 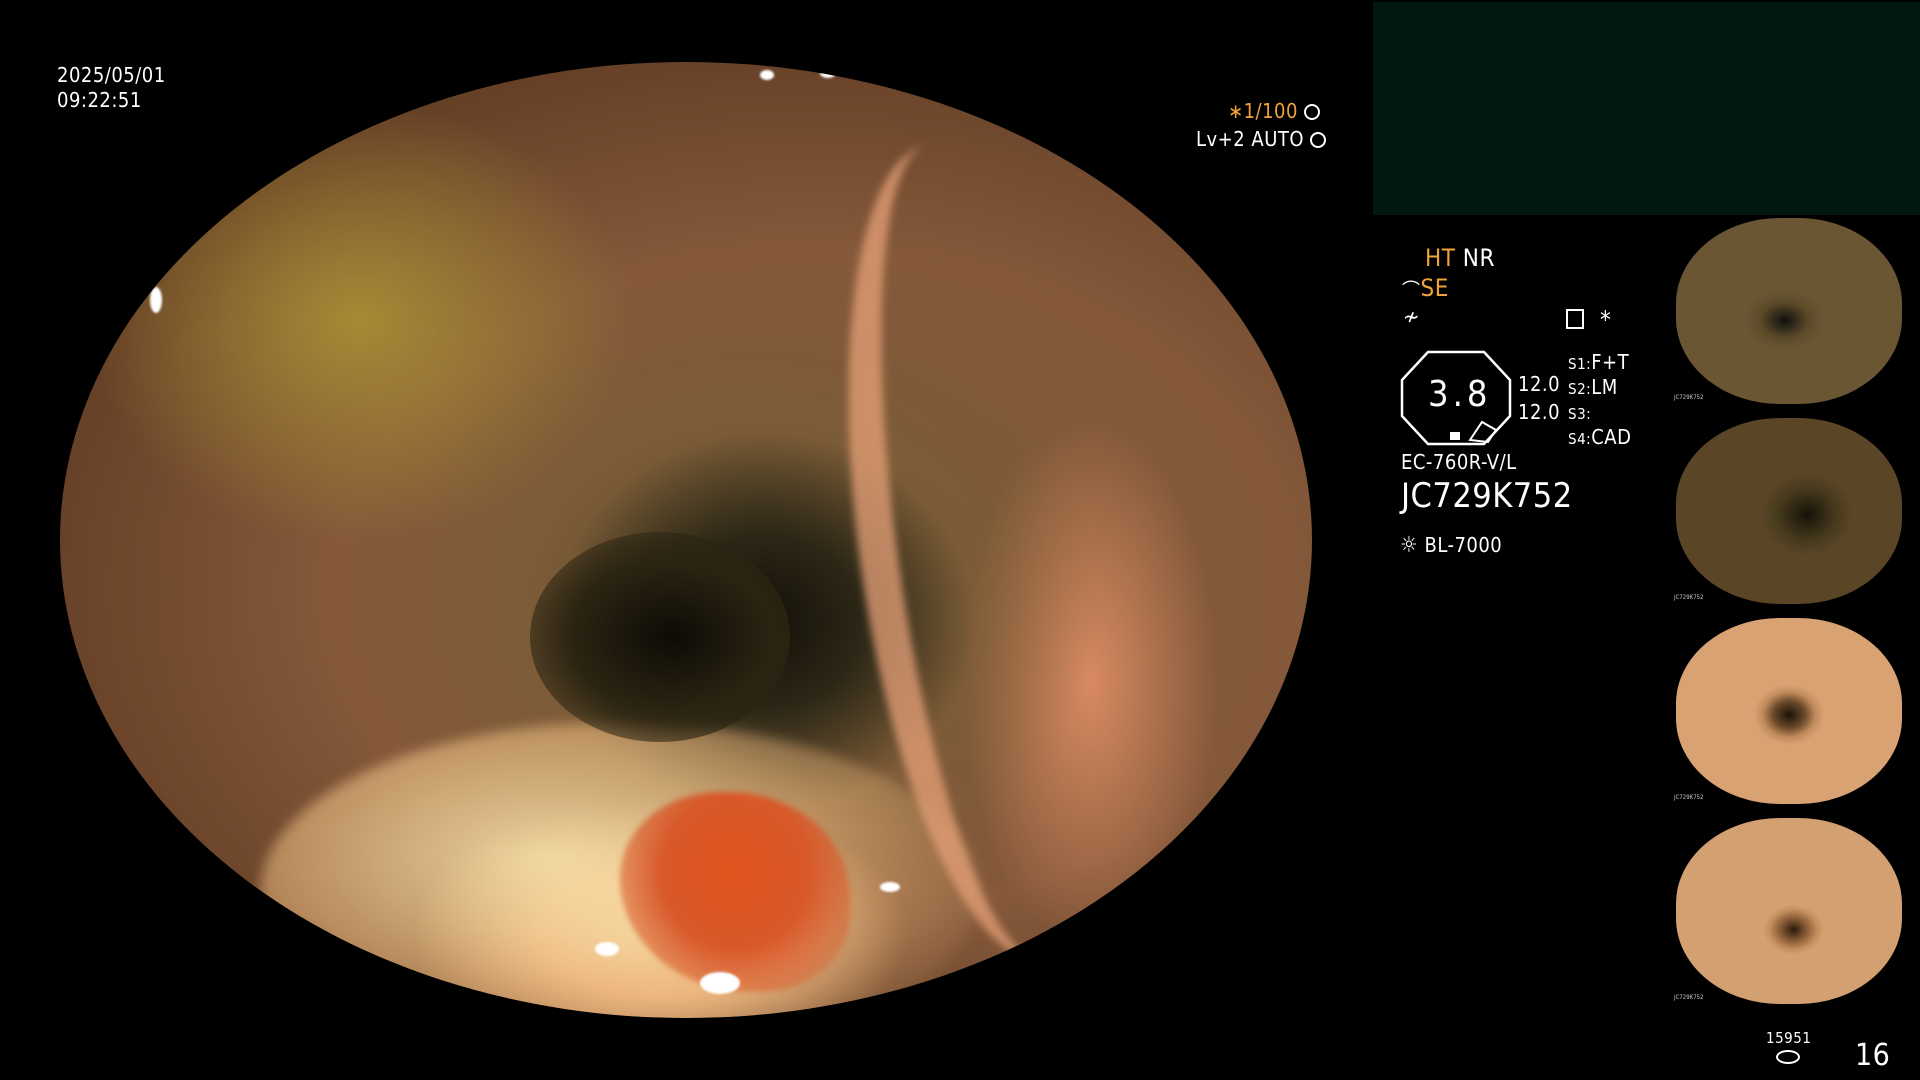 I want to click on asterisk-marker: *, so click(x=1606, y=320).